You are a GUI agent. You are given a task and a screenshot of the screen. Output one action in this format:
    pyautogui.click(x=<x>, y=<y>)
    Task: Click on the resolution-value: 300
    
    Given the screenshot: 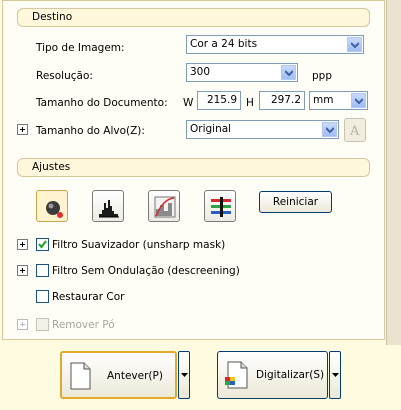 What is the action you would take?
    pyautogui.click(x=200, y=72)
    